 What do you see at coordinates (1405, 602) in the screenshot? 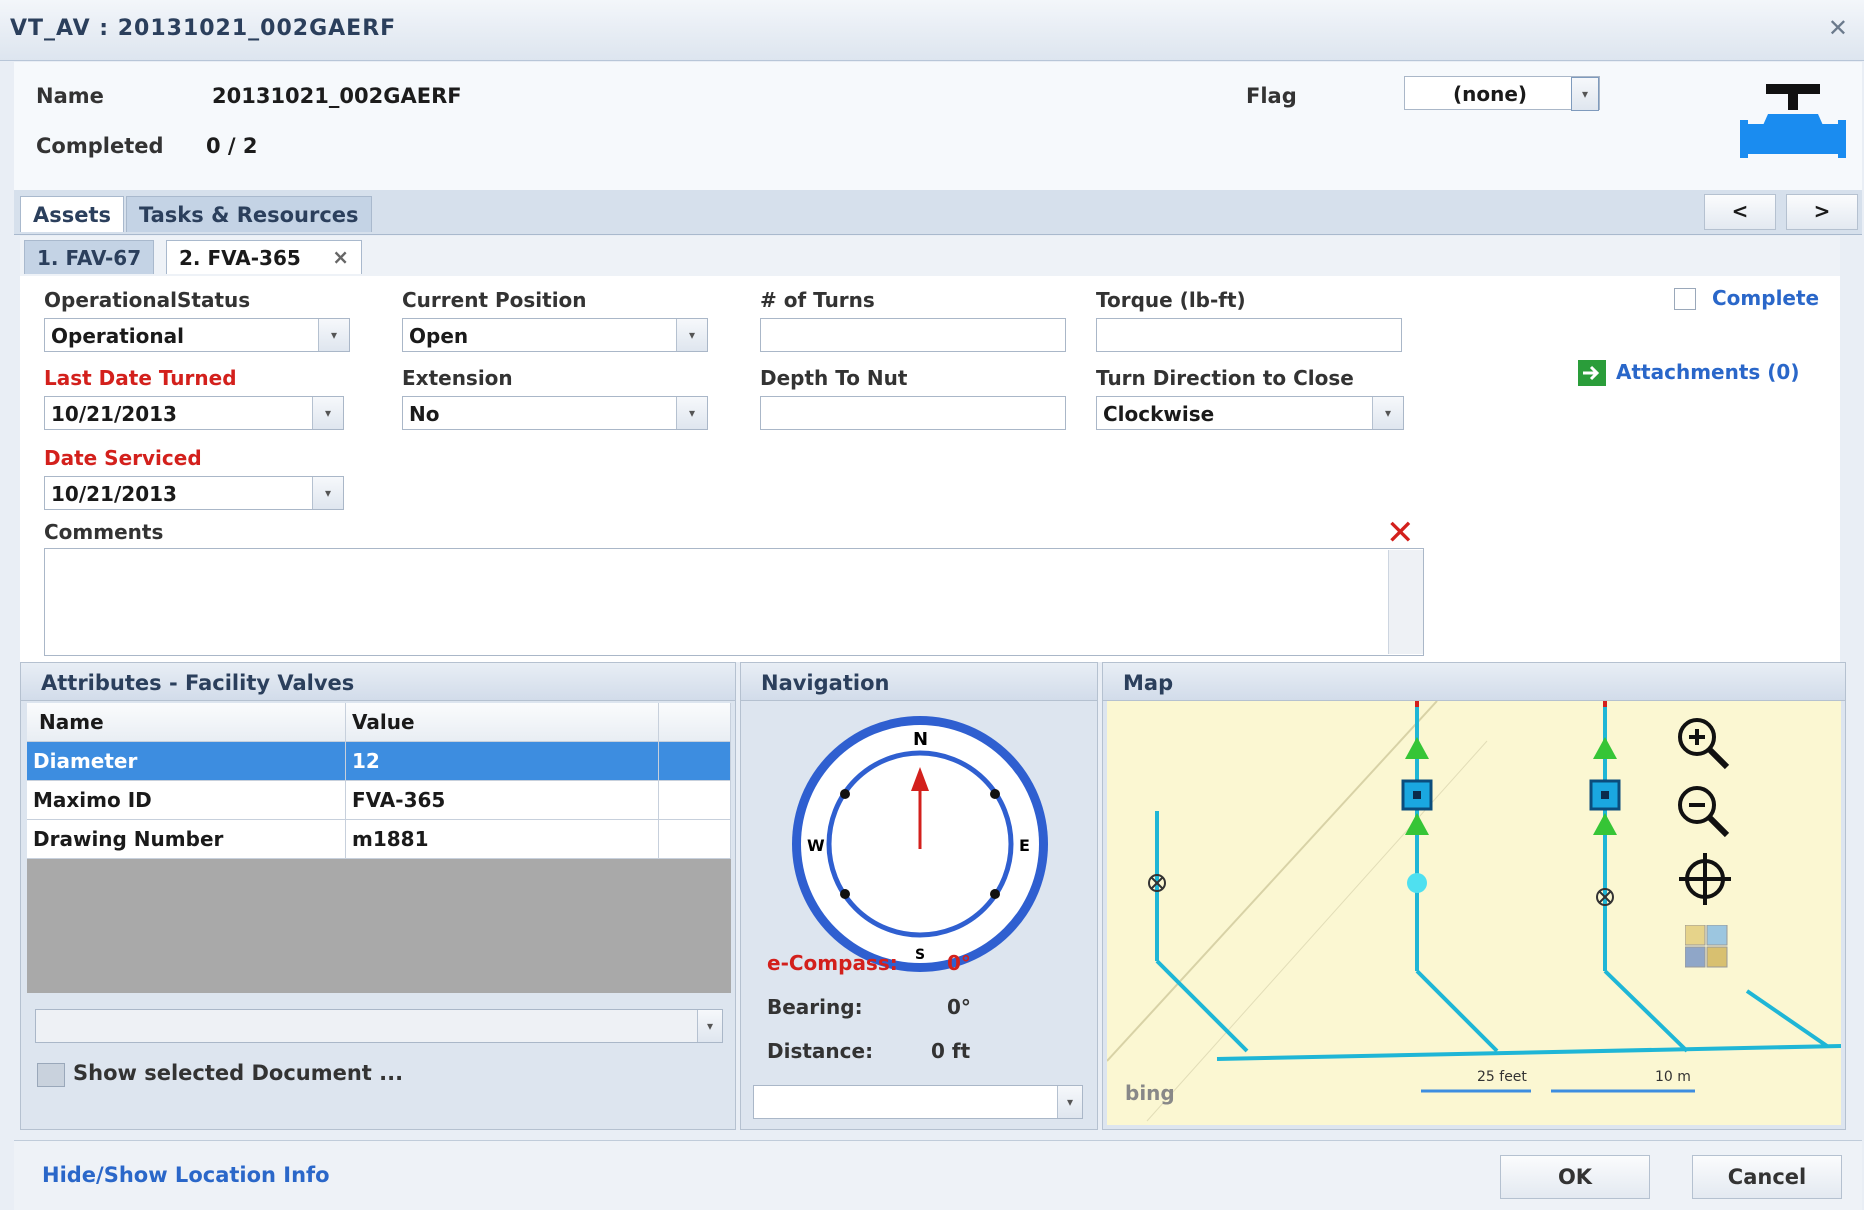
I see `comments-scrollbar` at bounding box center [1405, 602].